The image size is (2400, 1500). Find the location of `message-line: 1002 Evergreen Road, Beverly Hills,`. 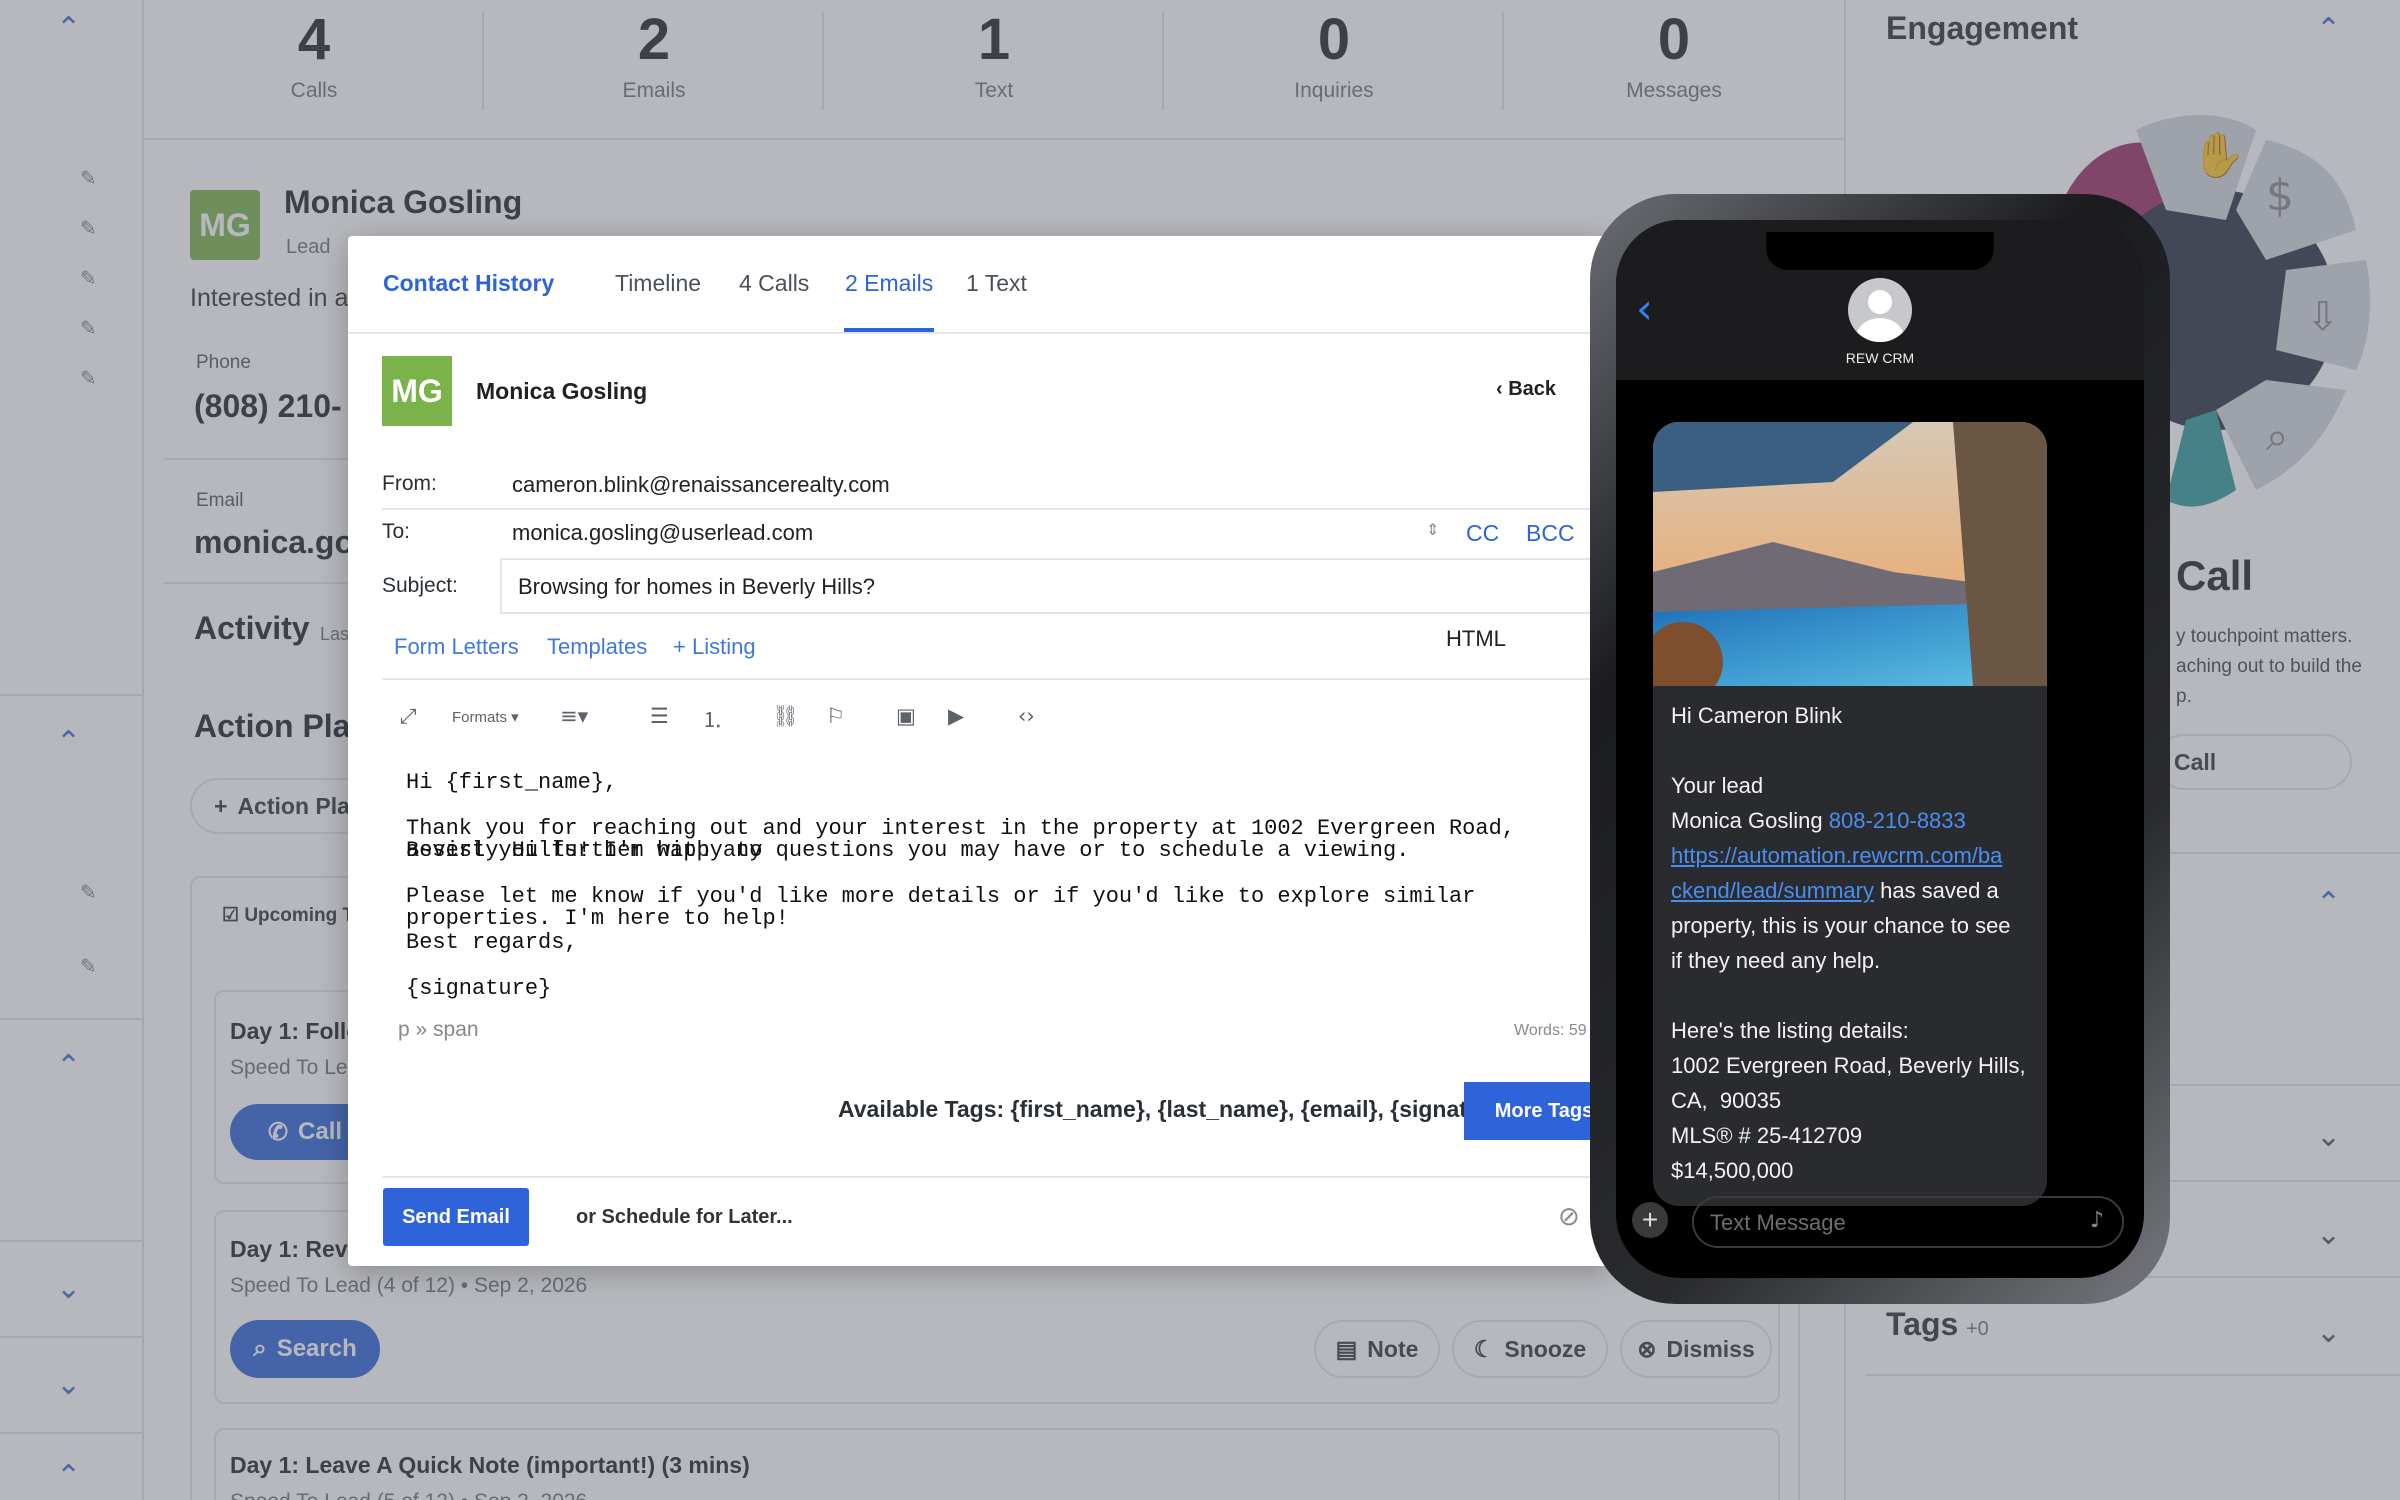

message-line: 1002 Evergreen Road, Beverly Hills, is located at coordinates (1848, 1065).